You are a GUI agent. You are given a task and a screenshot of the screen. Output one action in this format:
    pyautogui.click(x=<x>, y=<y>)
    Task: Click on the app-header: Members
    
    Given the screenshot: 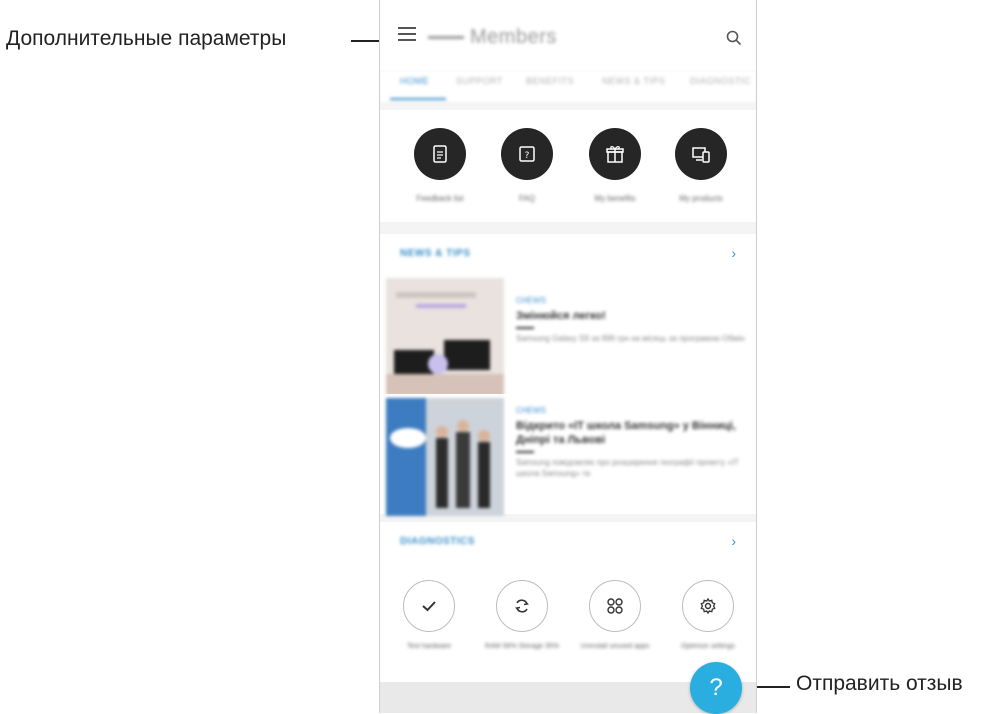 What is the action you would take?
    pyautogui.click(x=568, y=35)
    